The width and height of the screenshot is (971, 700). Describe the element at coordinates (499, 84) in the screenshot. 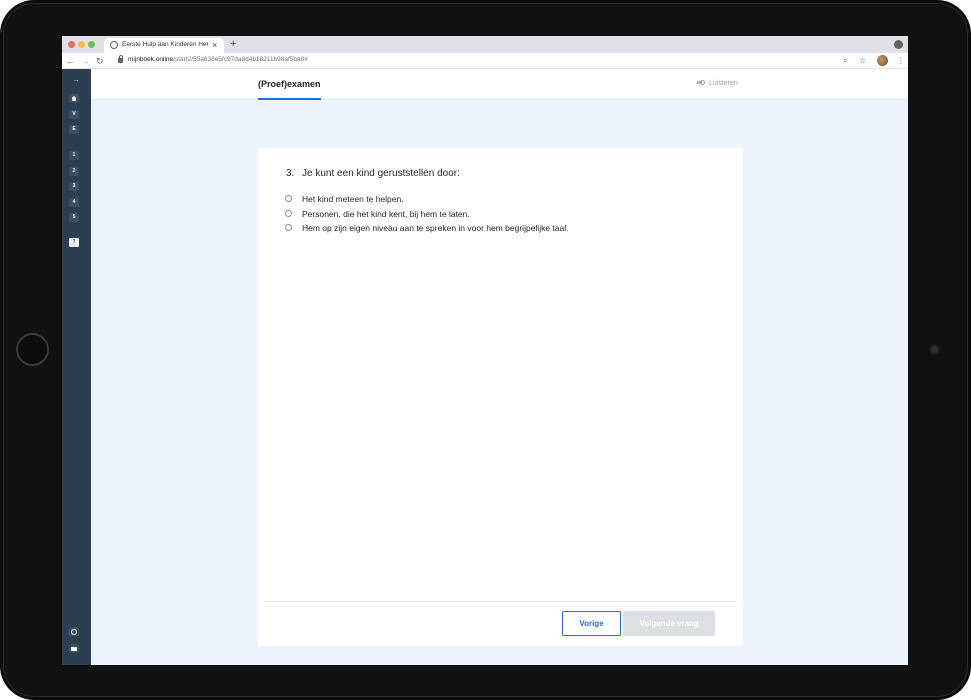

I see `app-header: (Proef)examen Luisteren` at that location.